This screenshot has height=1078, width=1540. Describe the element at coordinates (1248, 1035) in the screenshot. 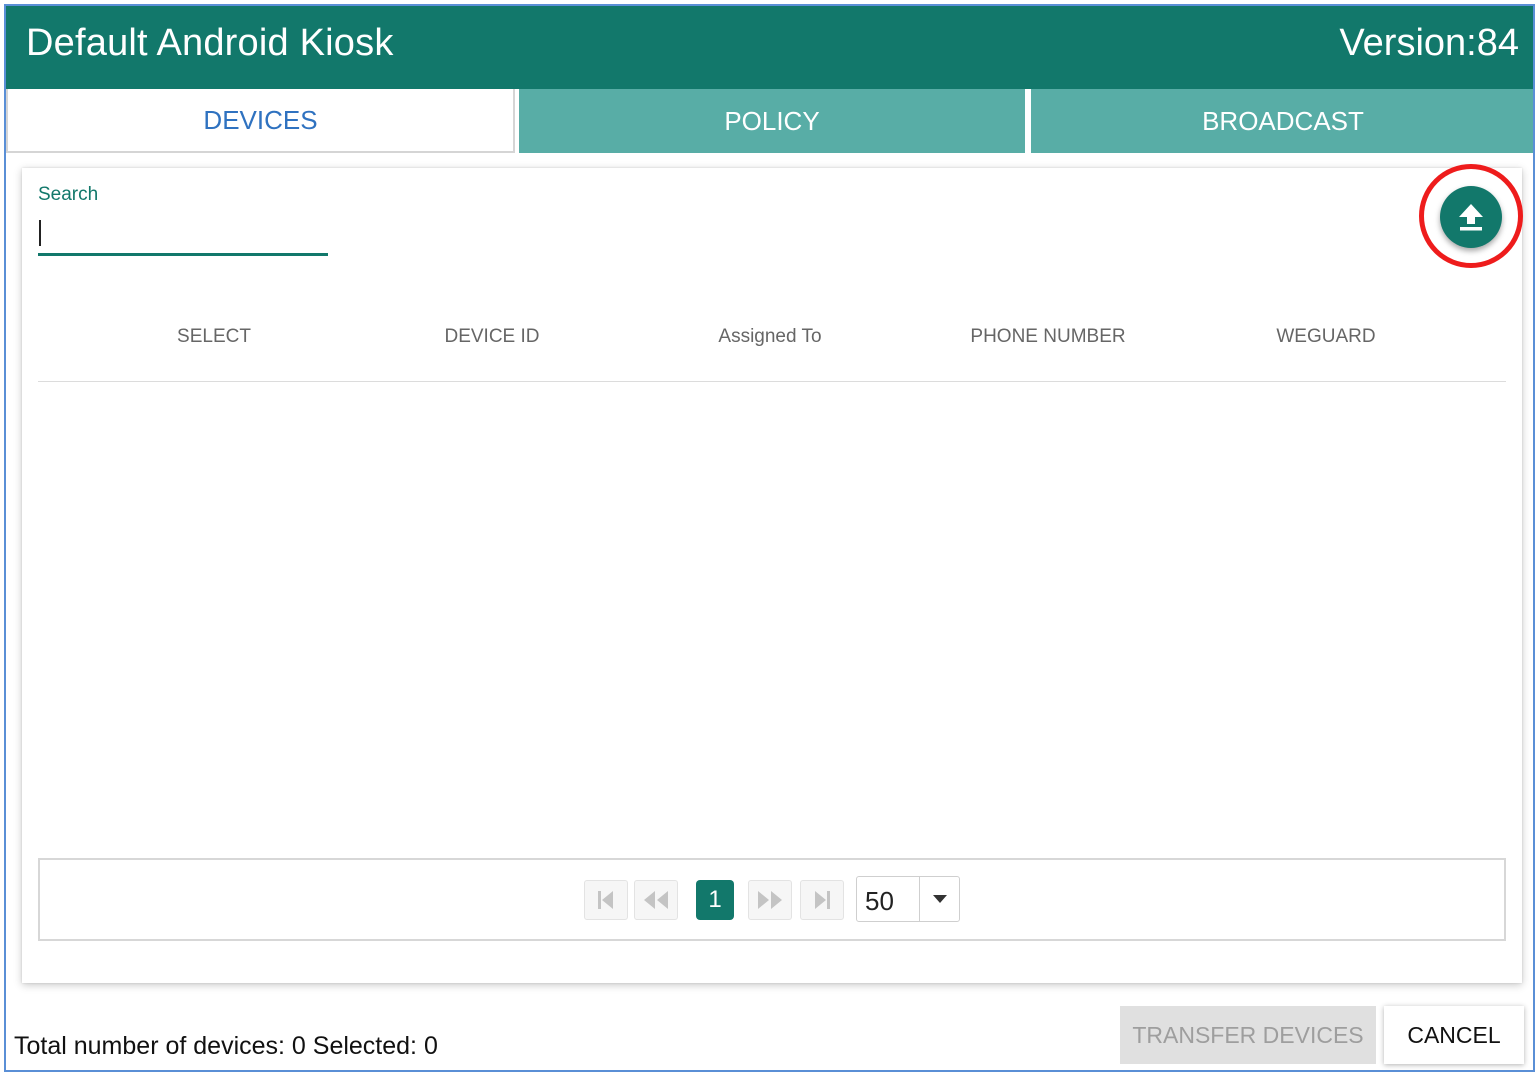

I see `transfer-devices-button: TRANSFER DEVICES` at that location.